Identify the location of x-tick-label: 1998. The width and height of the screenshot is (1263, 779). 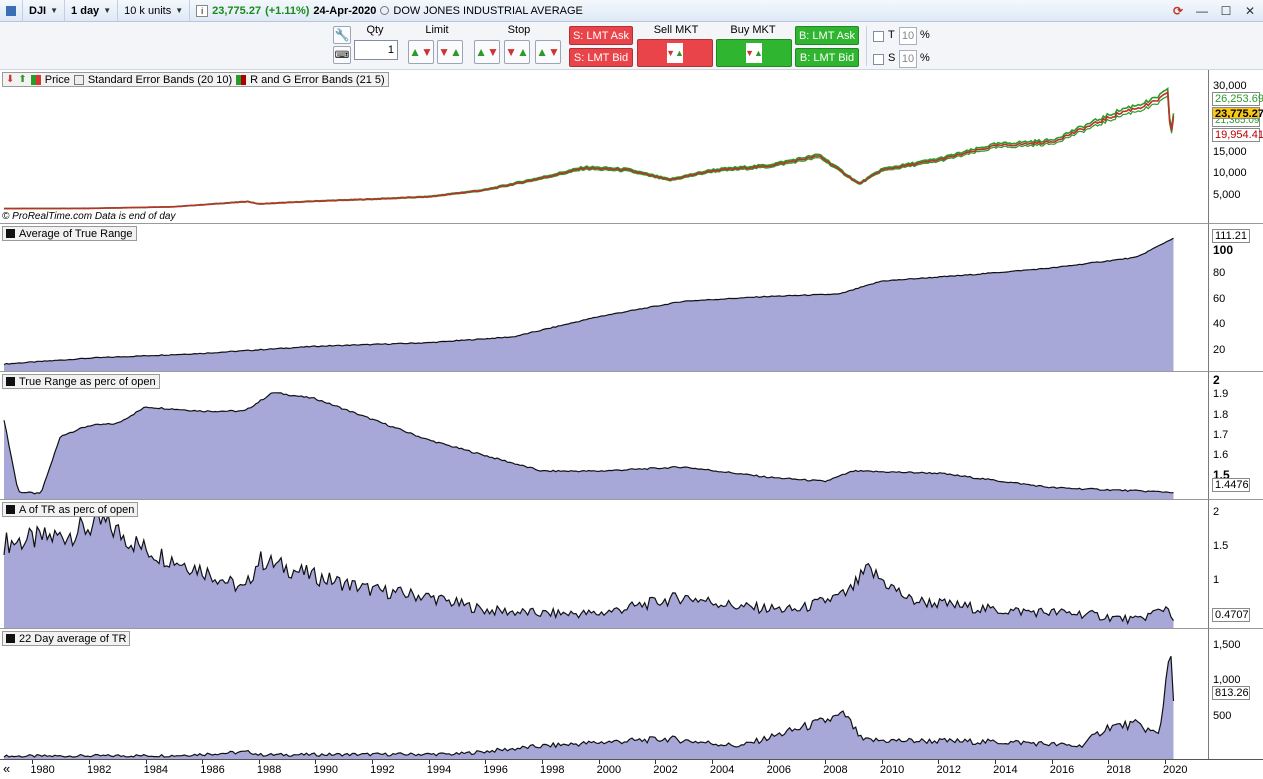
(552, 770).